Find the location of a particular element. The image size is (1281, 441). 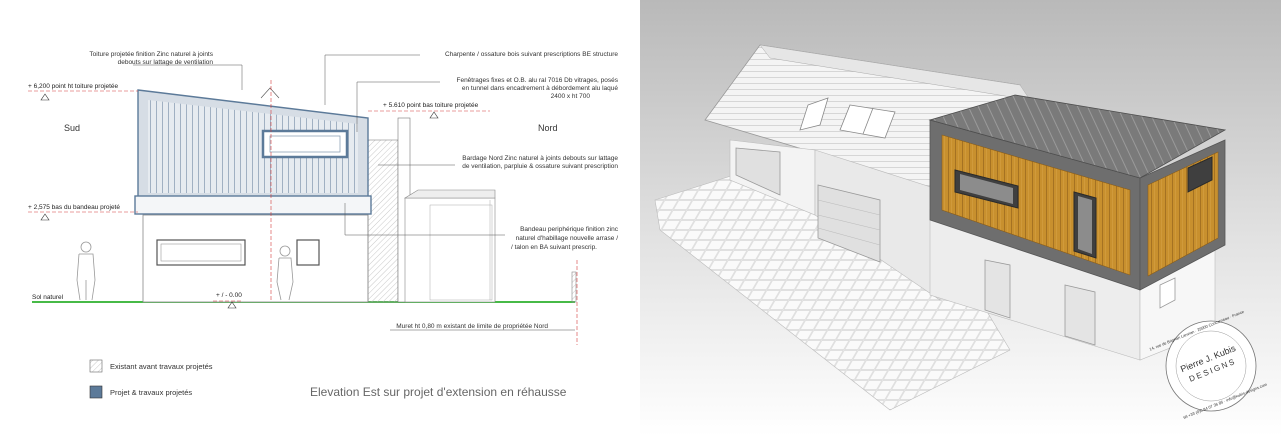

orientation-north: Nord is located at coordinates (548, 128).